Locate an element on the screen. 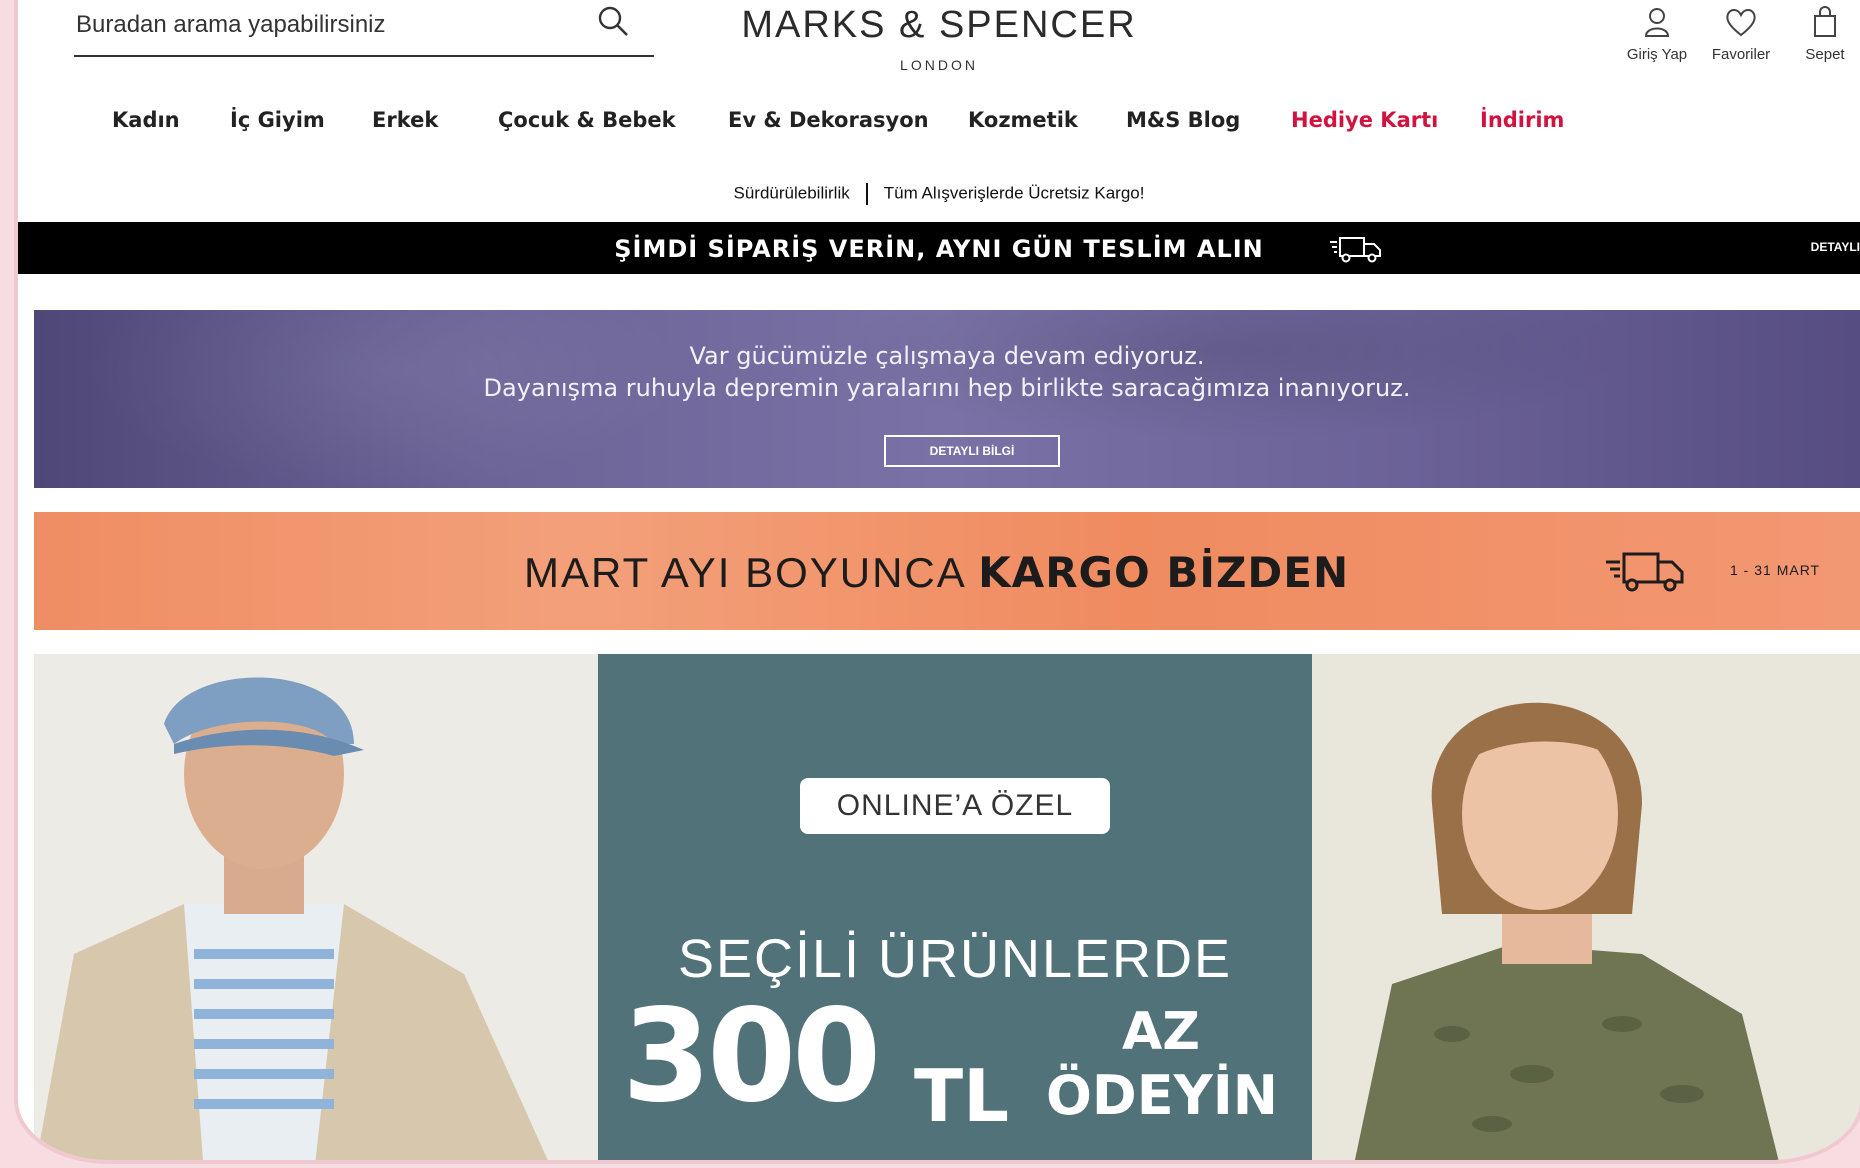 This screenshot has width=1860, height=1168. heart-icon is located at coordinates (1741, 23).